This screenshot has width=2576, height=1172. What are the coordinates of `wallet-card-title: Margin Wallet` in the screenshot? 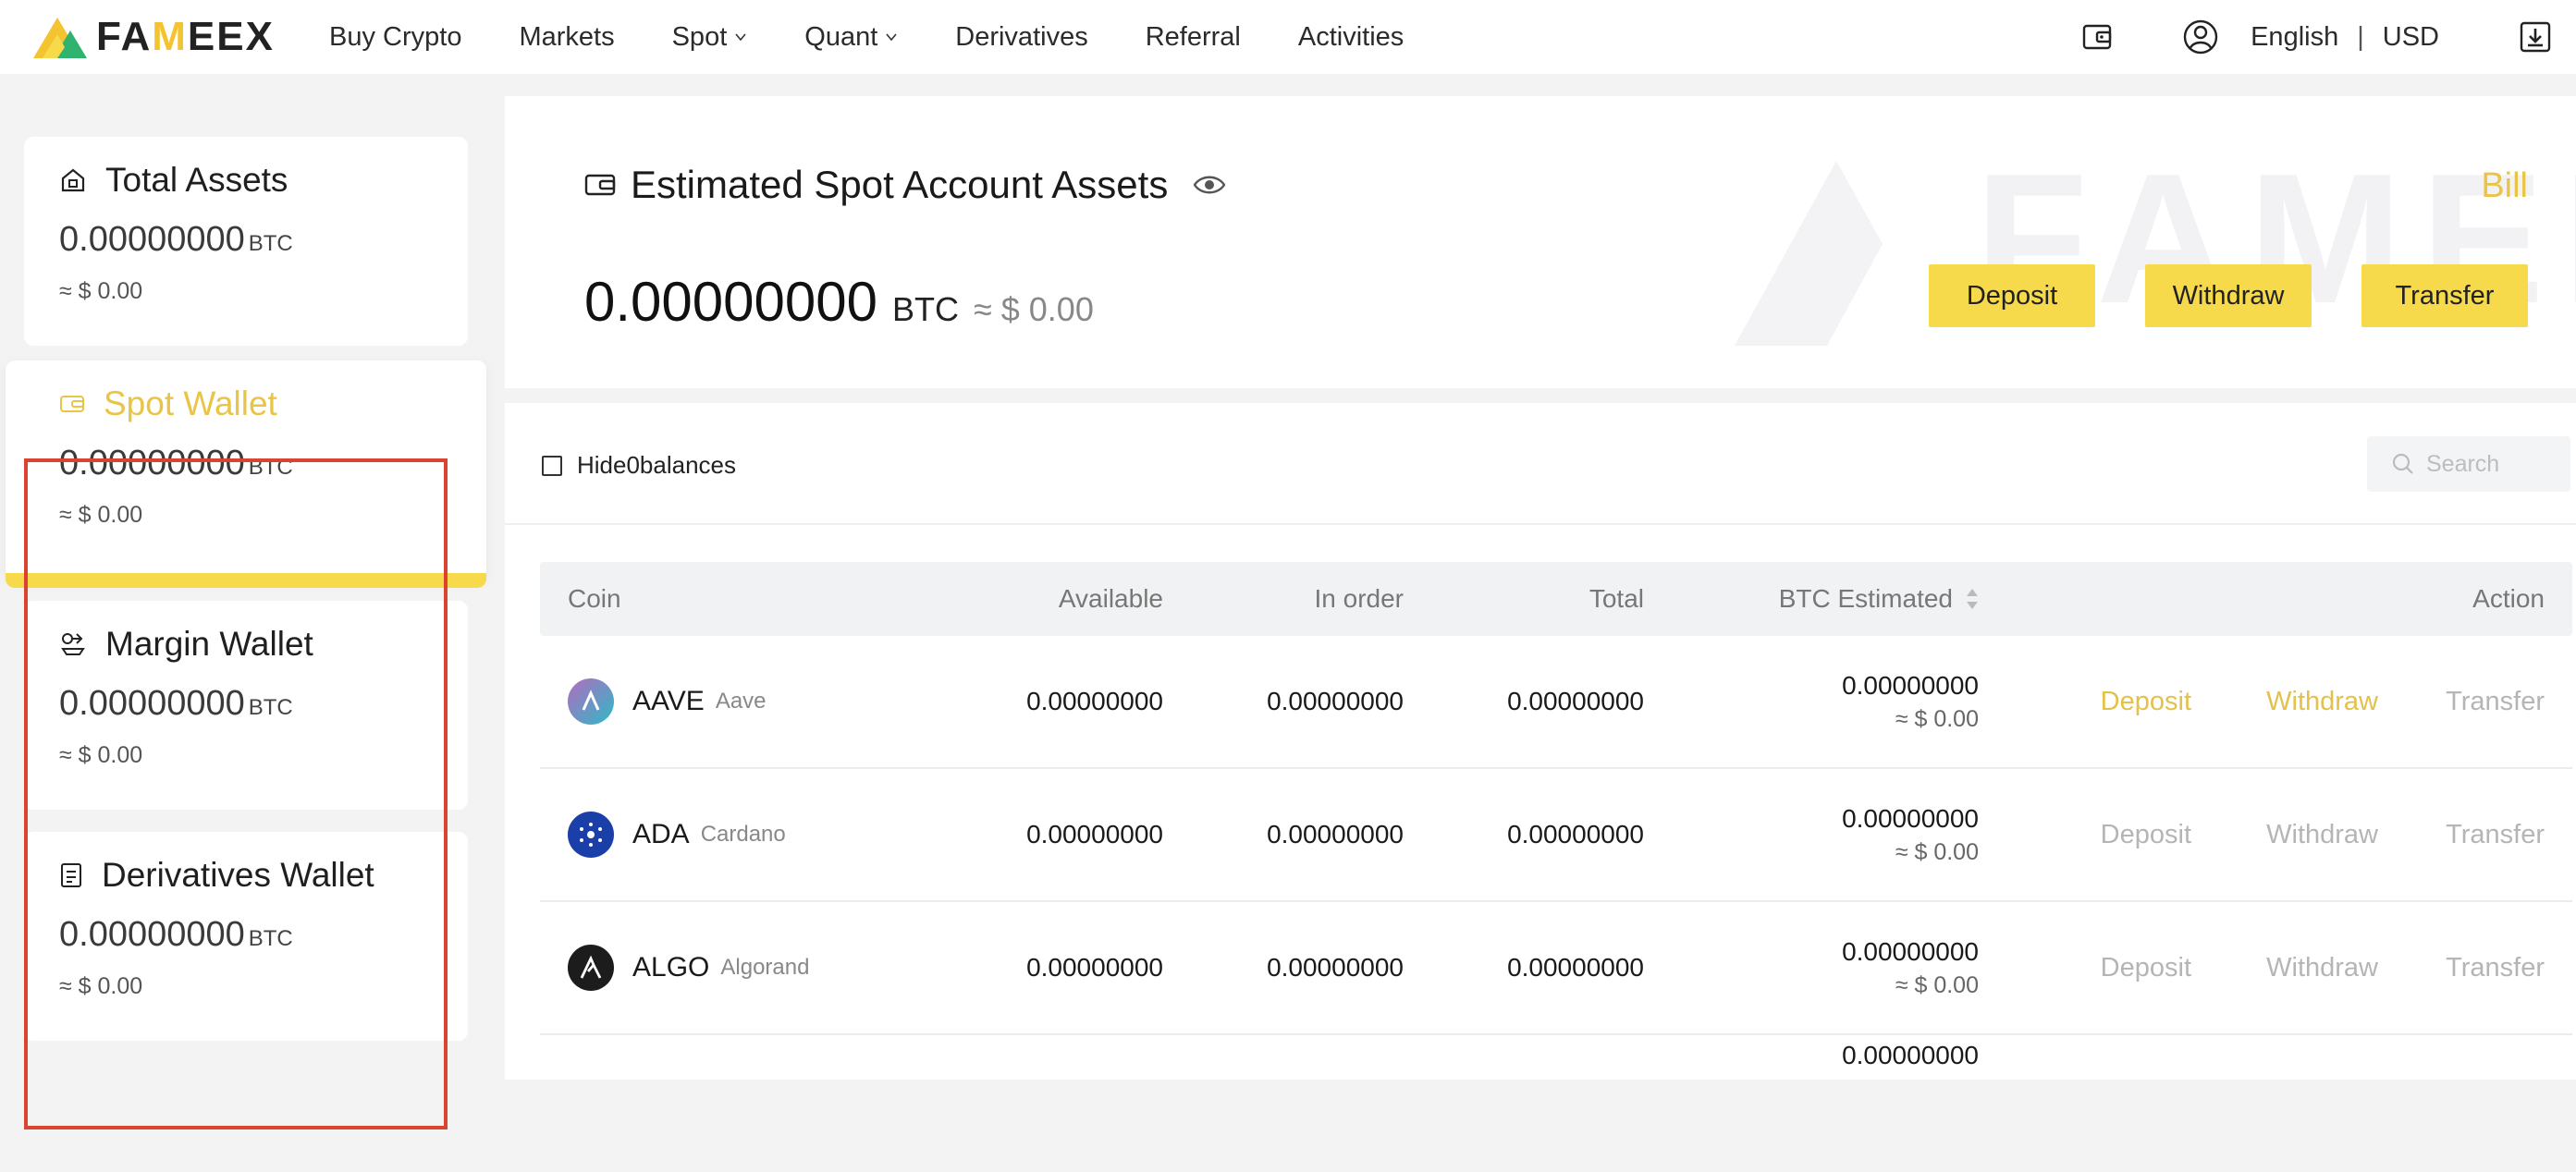 It's located at (209, 644).